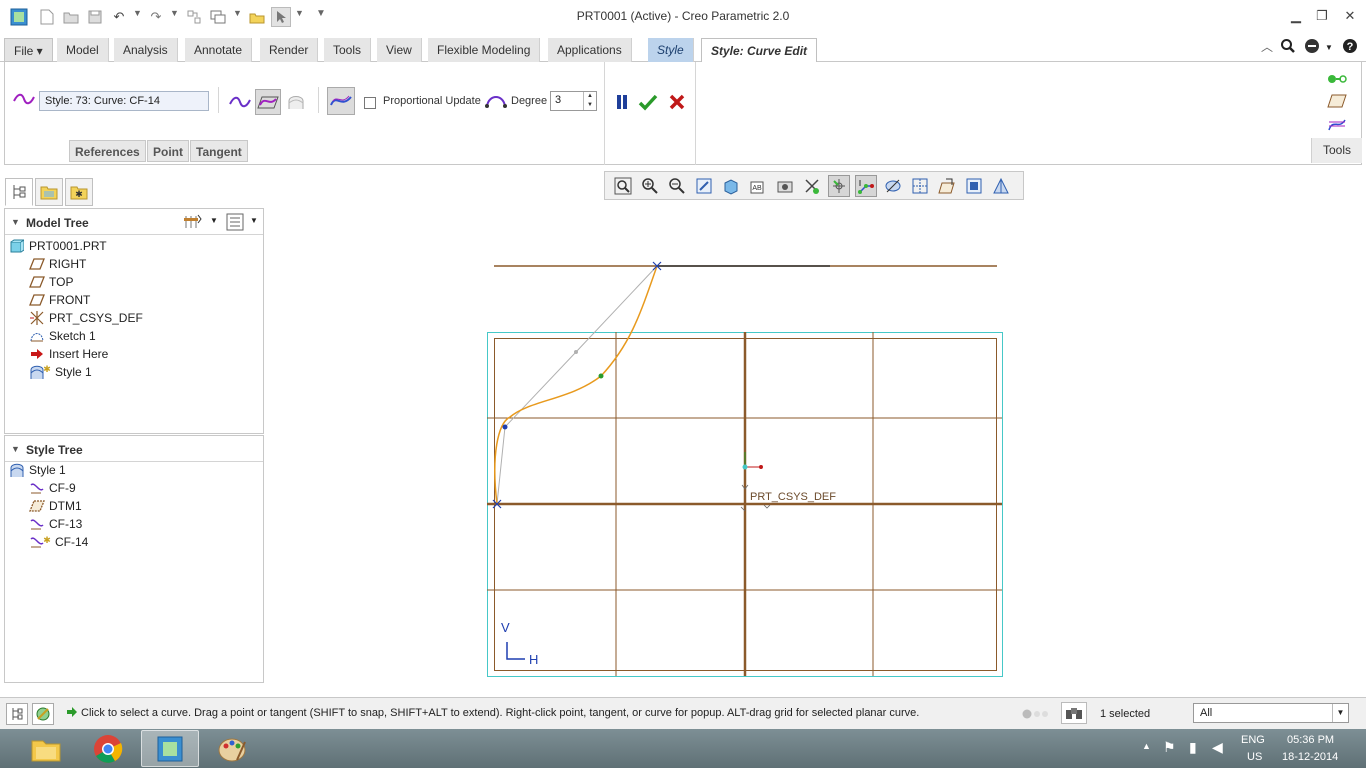  Describe the element at coordinates (812, 186) in the screenshot. I see `datum-display-filters-icon` at that location.